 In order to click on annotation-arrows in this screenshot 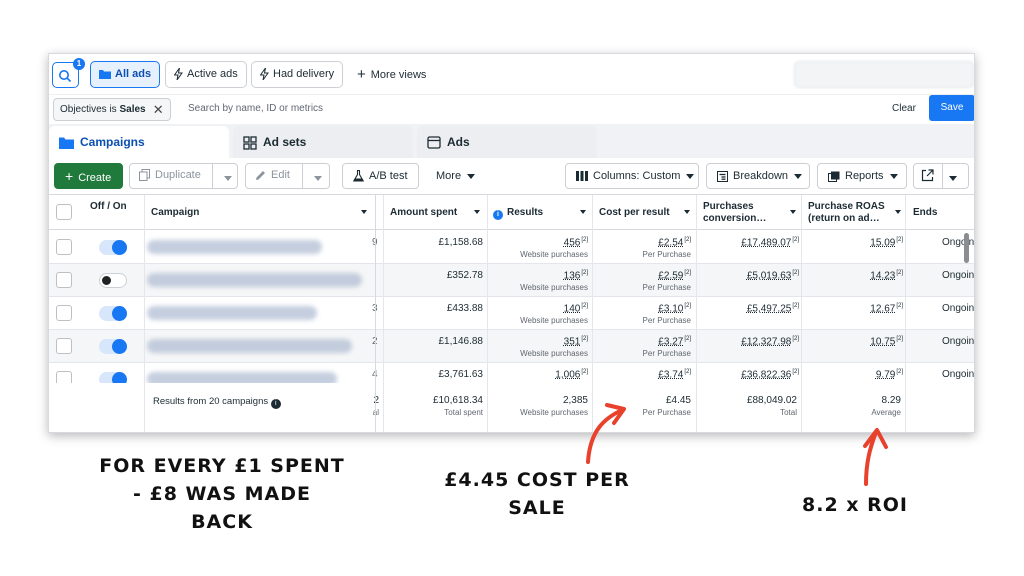, I will do `click(737, 444)`.